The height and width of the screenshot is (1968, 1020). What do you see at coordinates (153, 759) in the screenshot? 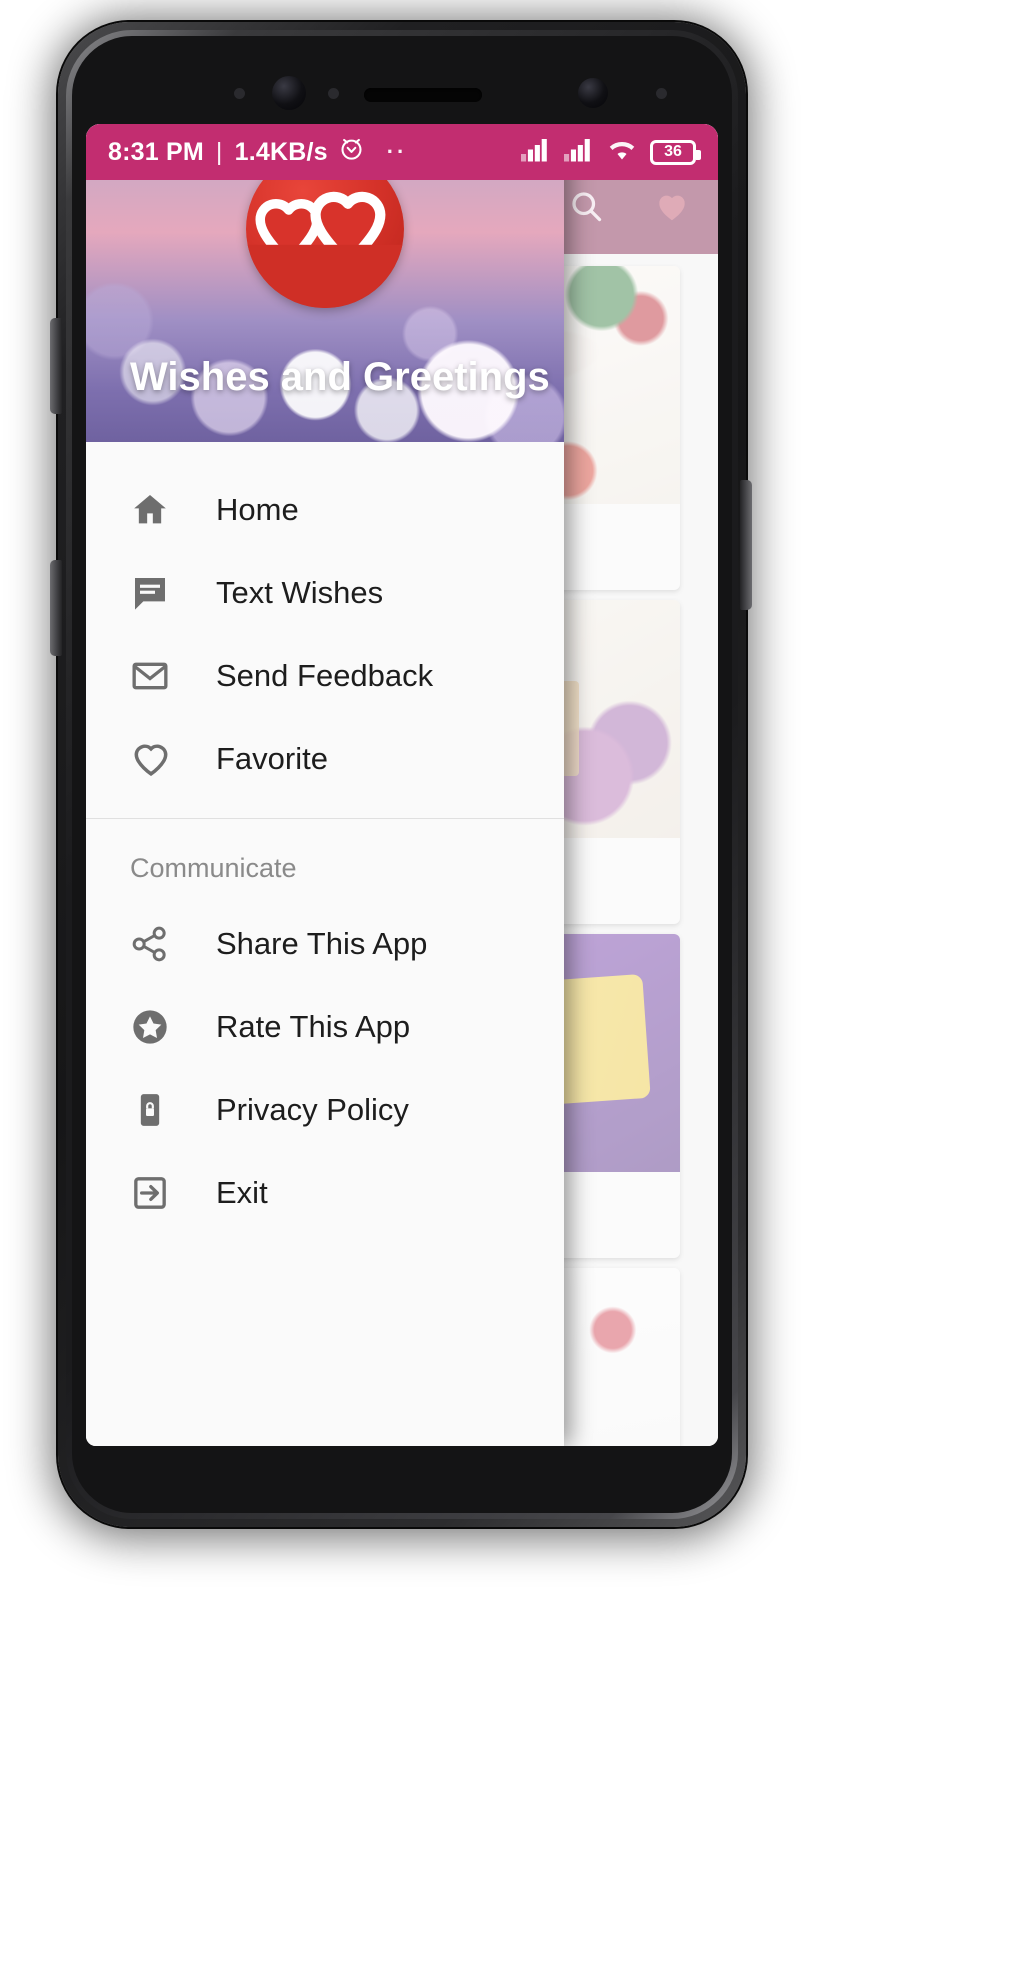
I see `heart-outline-icon` at bounding box center [153, 759].